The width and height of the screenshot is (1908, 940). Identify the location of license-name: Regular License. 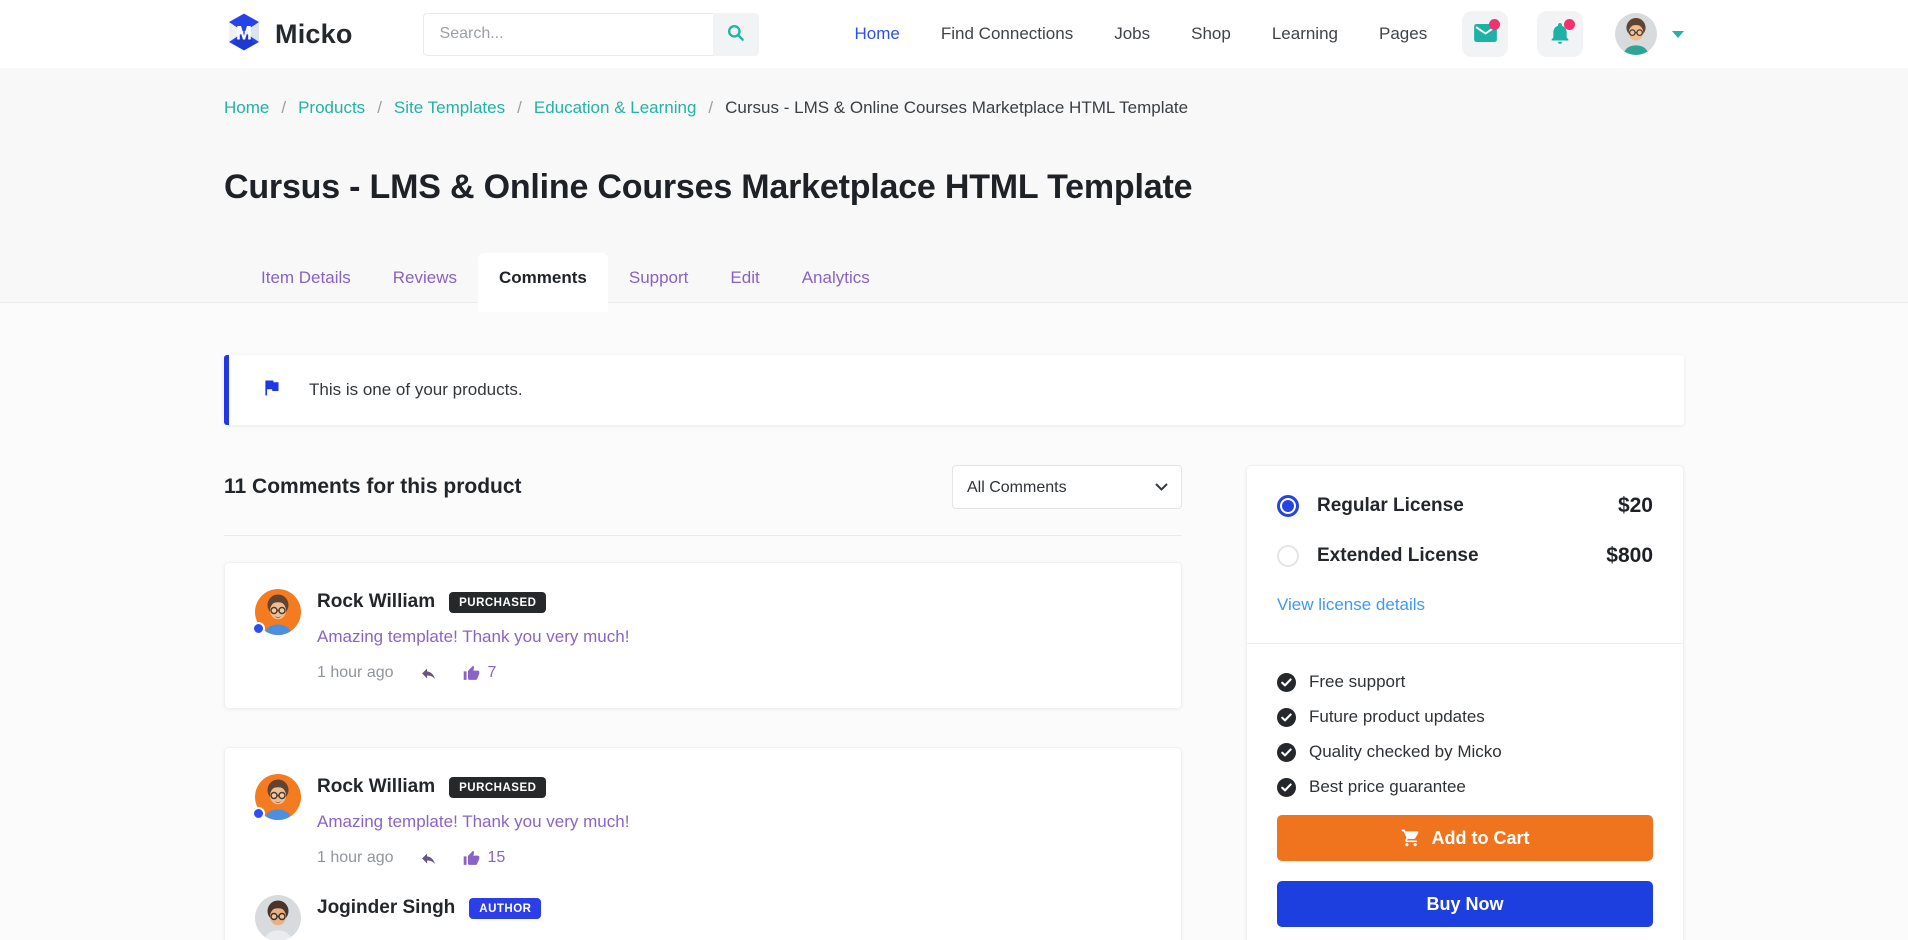
(1390, 505).